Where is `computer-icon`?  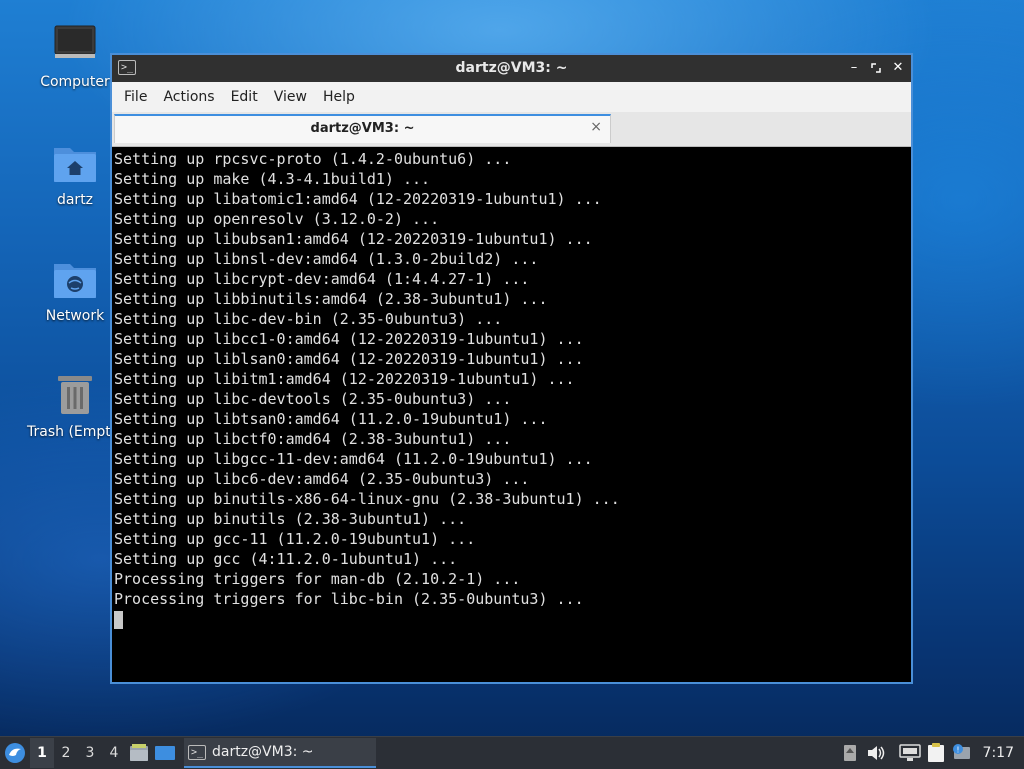
computer-icon is located at coordinates (75, 46).